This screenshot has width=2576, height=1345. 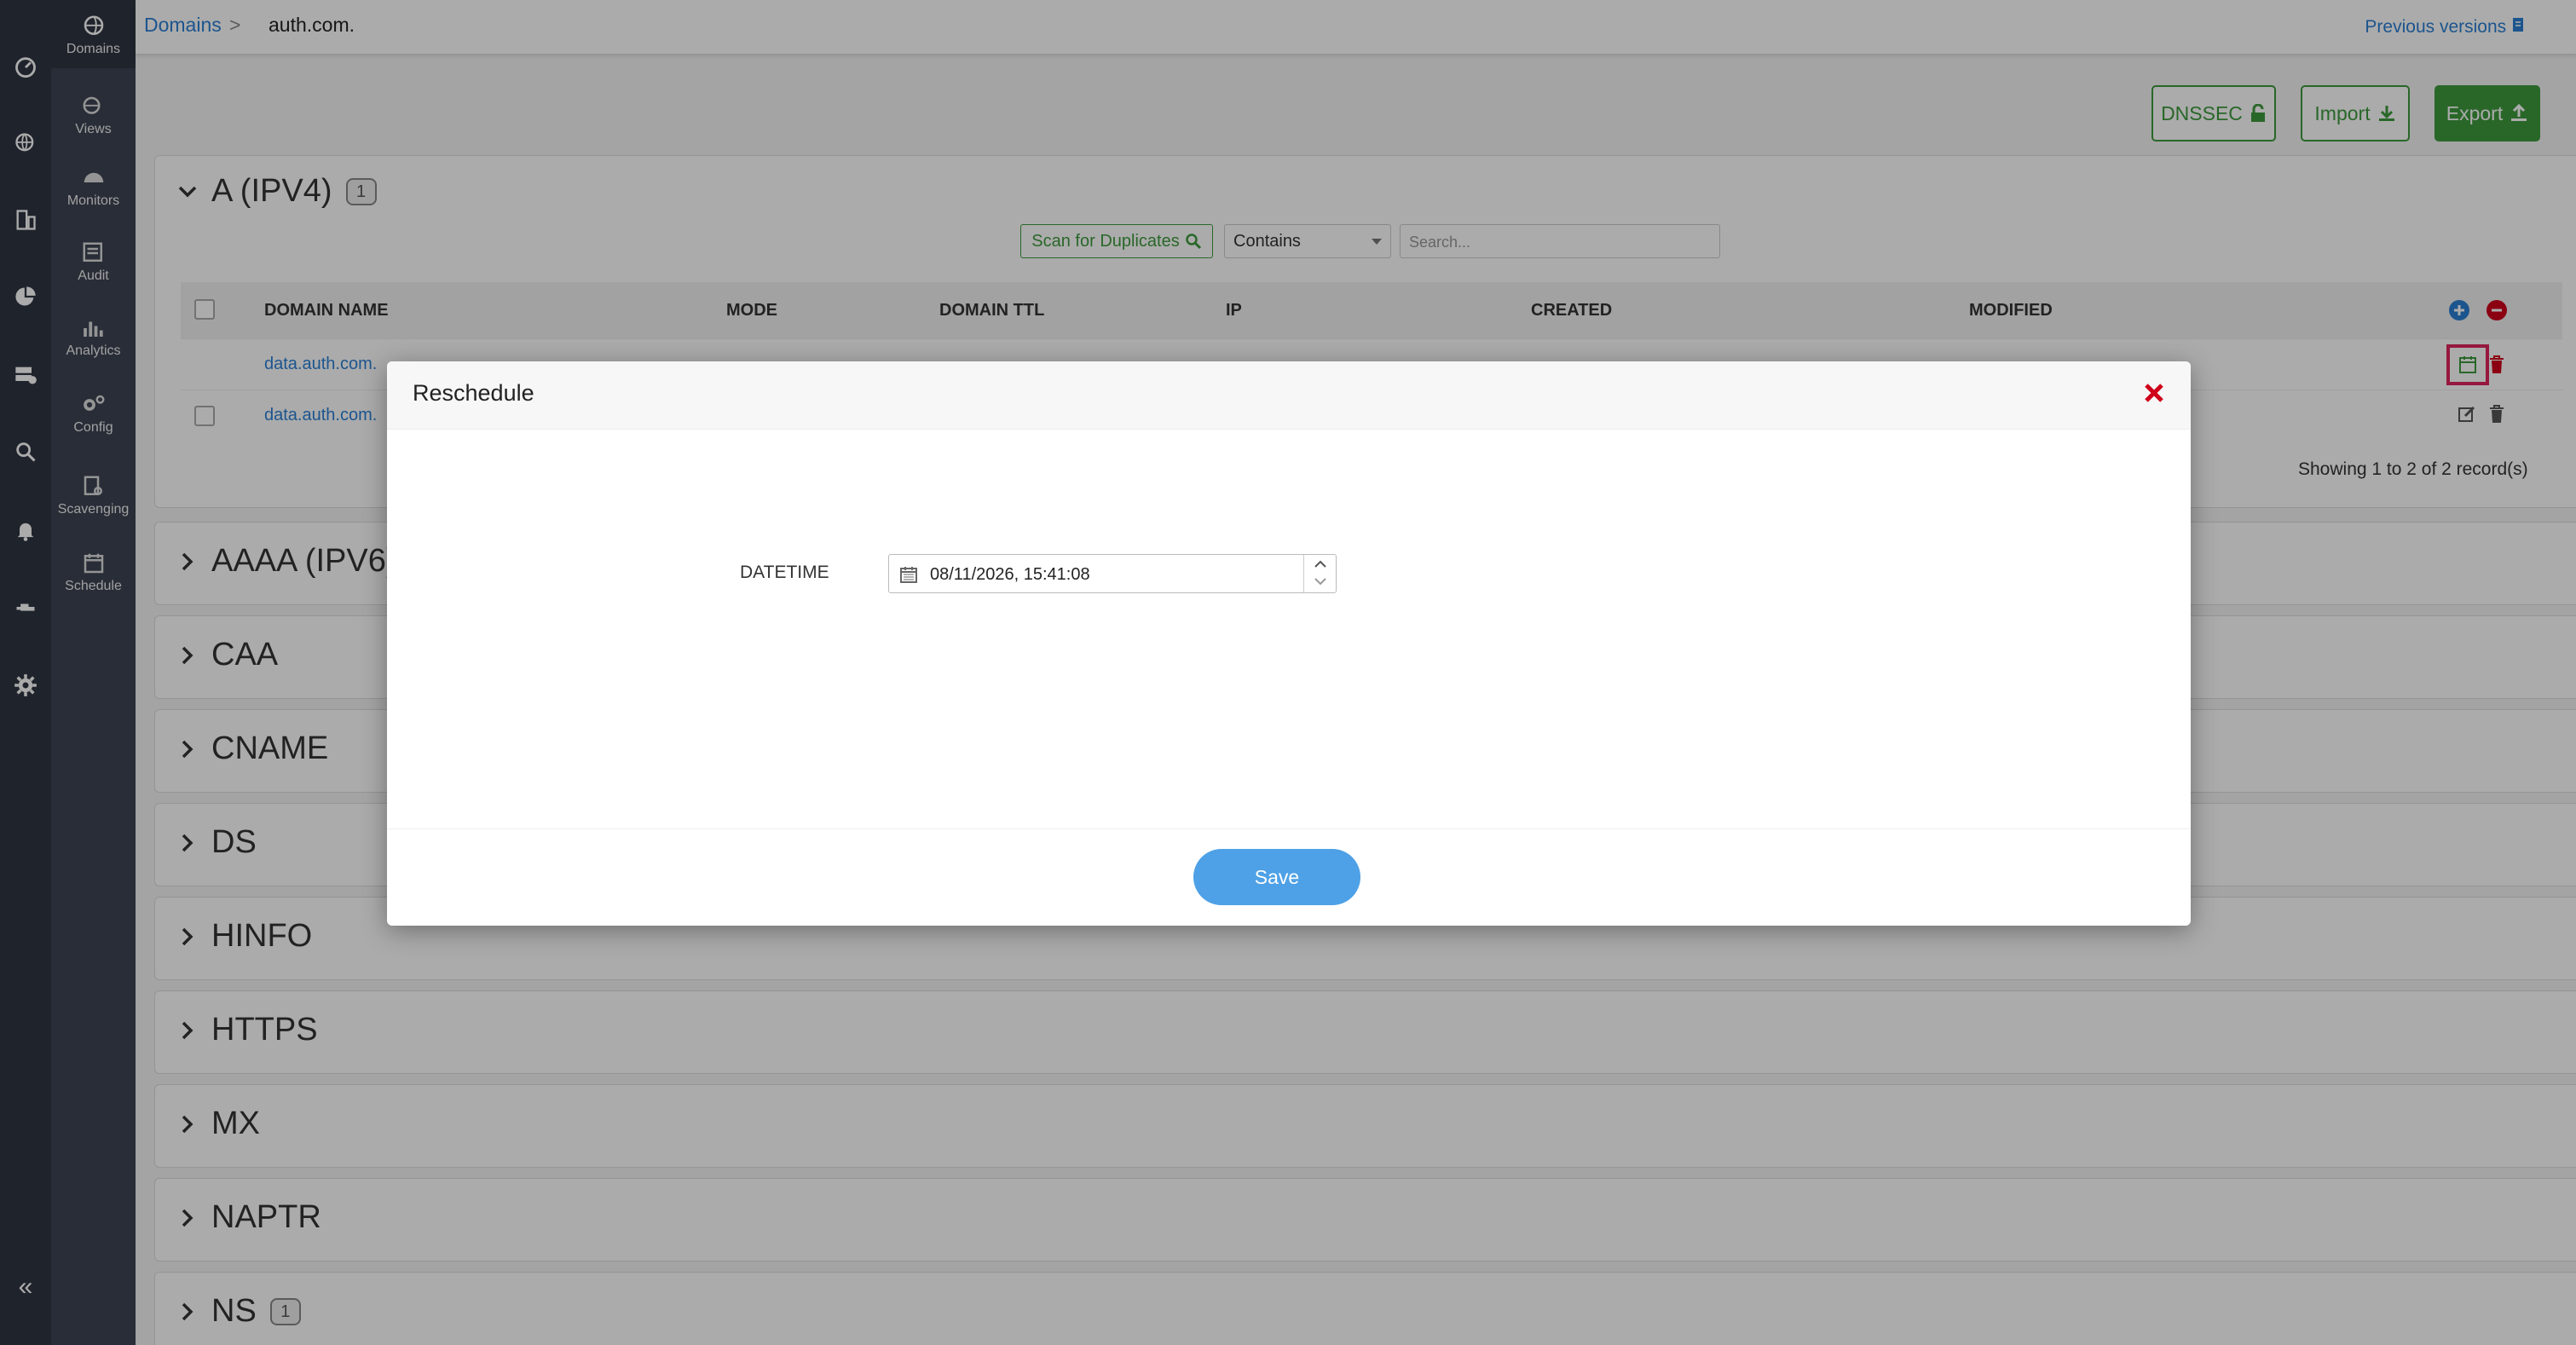 What do you see at coordinates (1276, 877) in the screenshot?
I see `save-button: Save` at bounding box center [1276, 877].